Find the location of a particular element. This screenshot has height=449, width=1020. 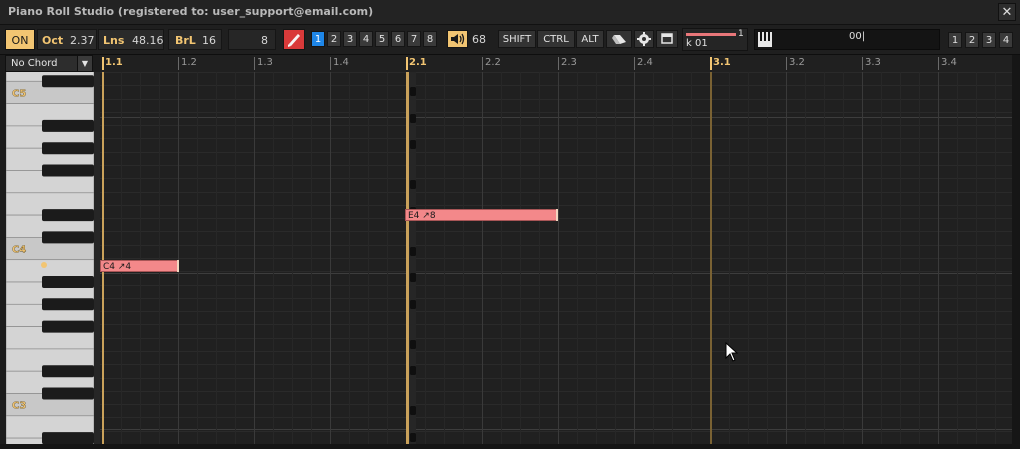

vertical-scrollbar is located at coordinates (1016, 252).